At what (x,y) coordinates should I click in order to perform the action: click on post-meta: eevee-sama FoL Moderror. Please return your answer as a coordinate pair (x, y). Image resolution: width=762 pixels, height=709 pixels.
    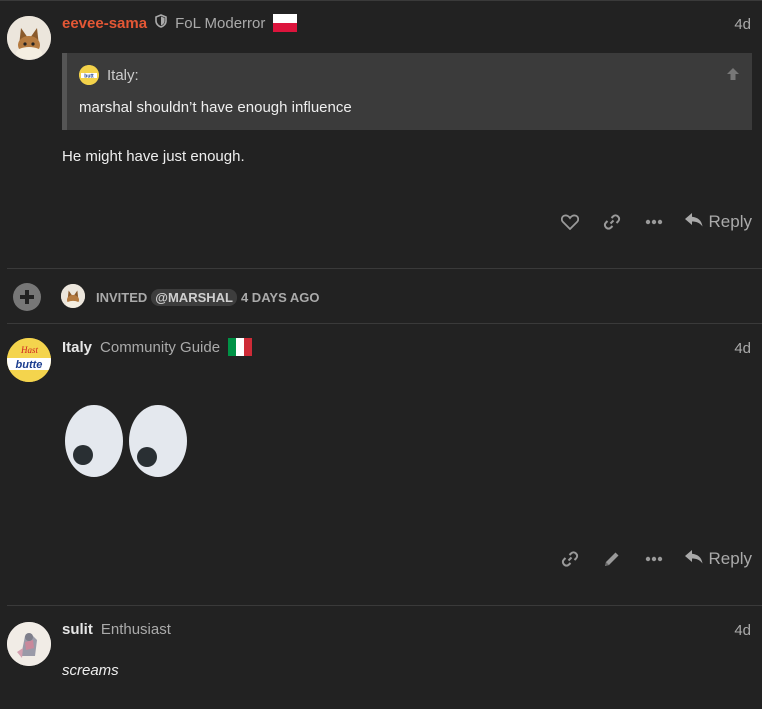
    Looking at the image, I should click on (180, 23).